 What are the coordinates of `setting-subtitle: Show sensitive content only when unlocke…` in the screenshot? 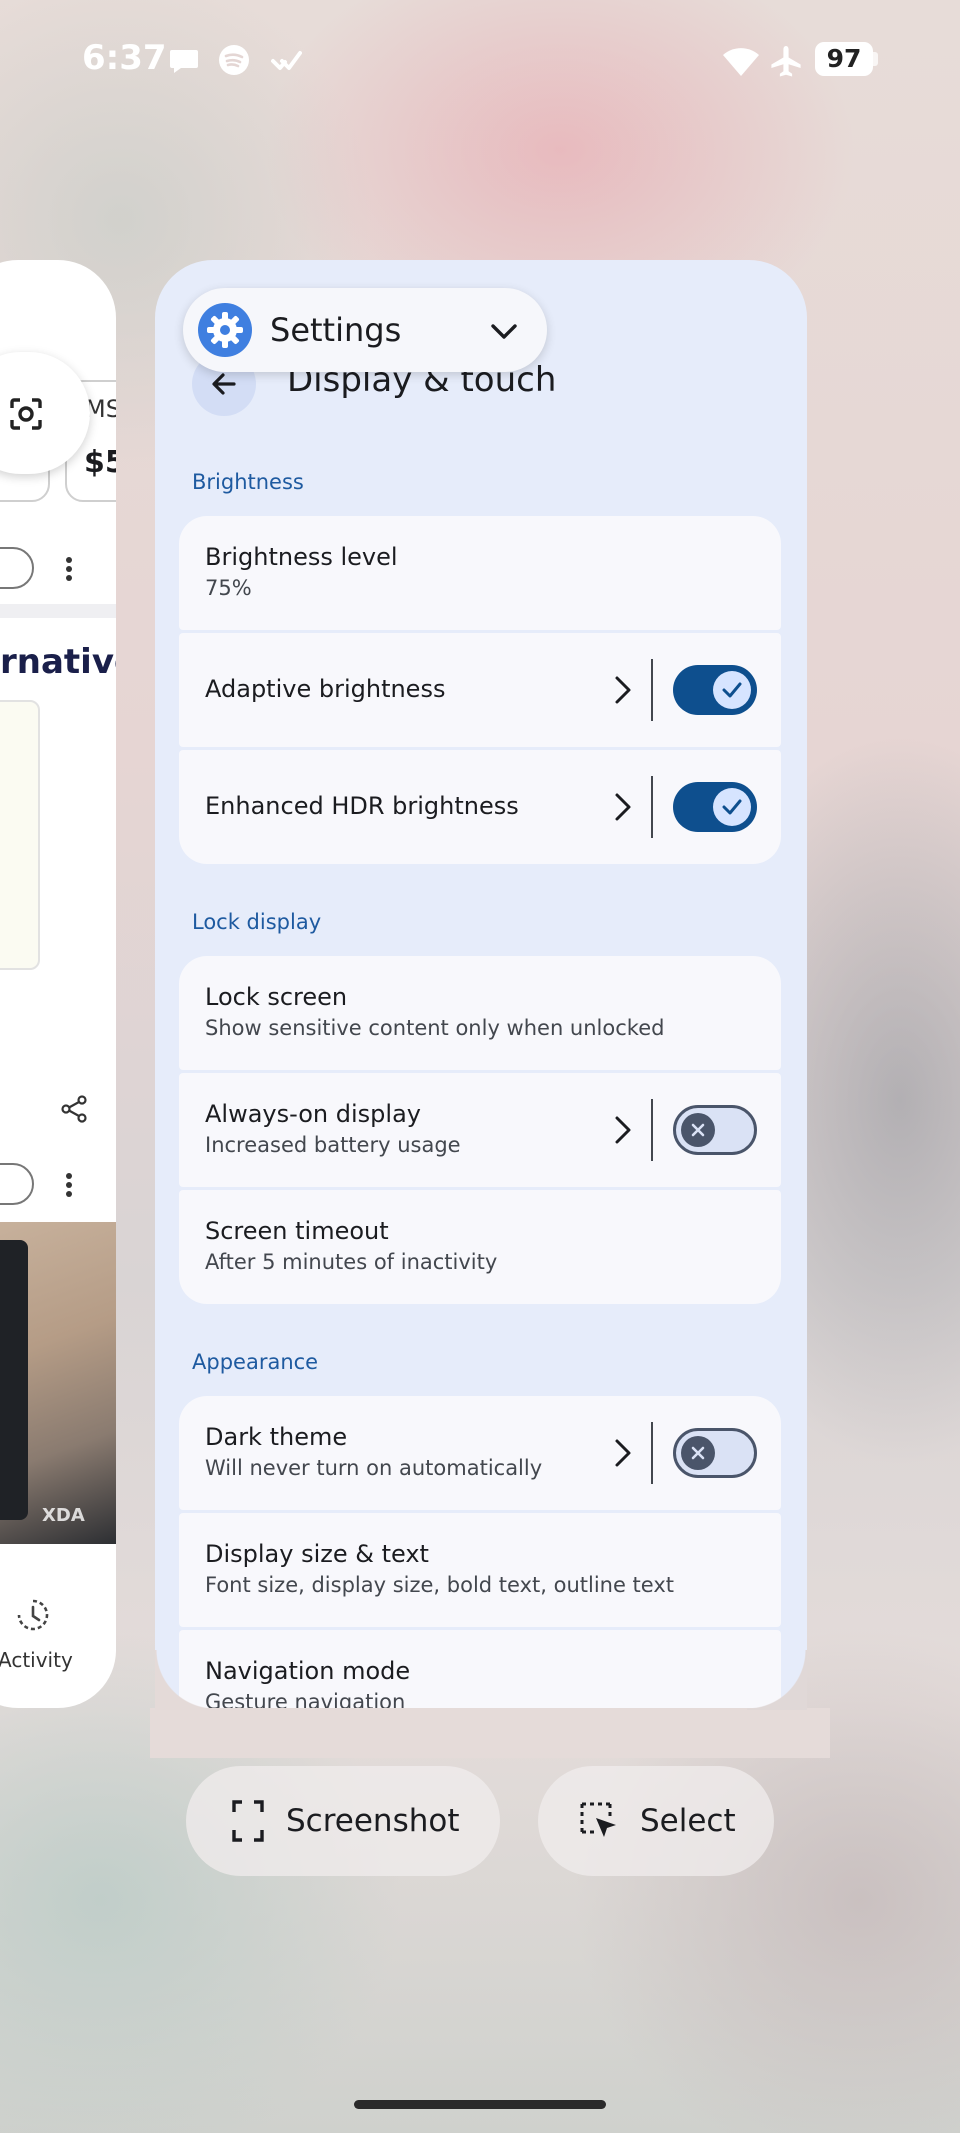 It's located at (435, 1028).